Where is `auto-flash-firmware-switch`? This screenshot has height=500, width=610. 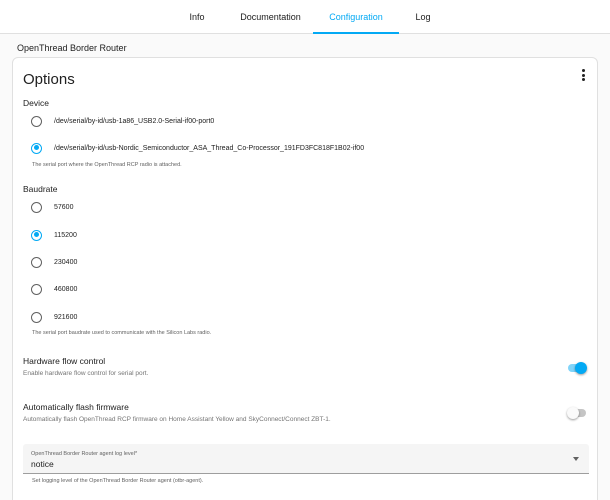 auto-flash-firmware-switch is located at coordinates (577, 413).